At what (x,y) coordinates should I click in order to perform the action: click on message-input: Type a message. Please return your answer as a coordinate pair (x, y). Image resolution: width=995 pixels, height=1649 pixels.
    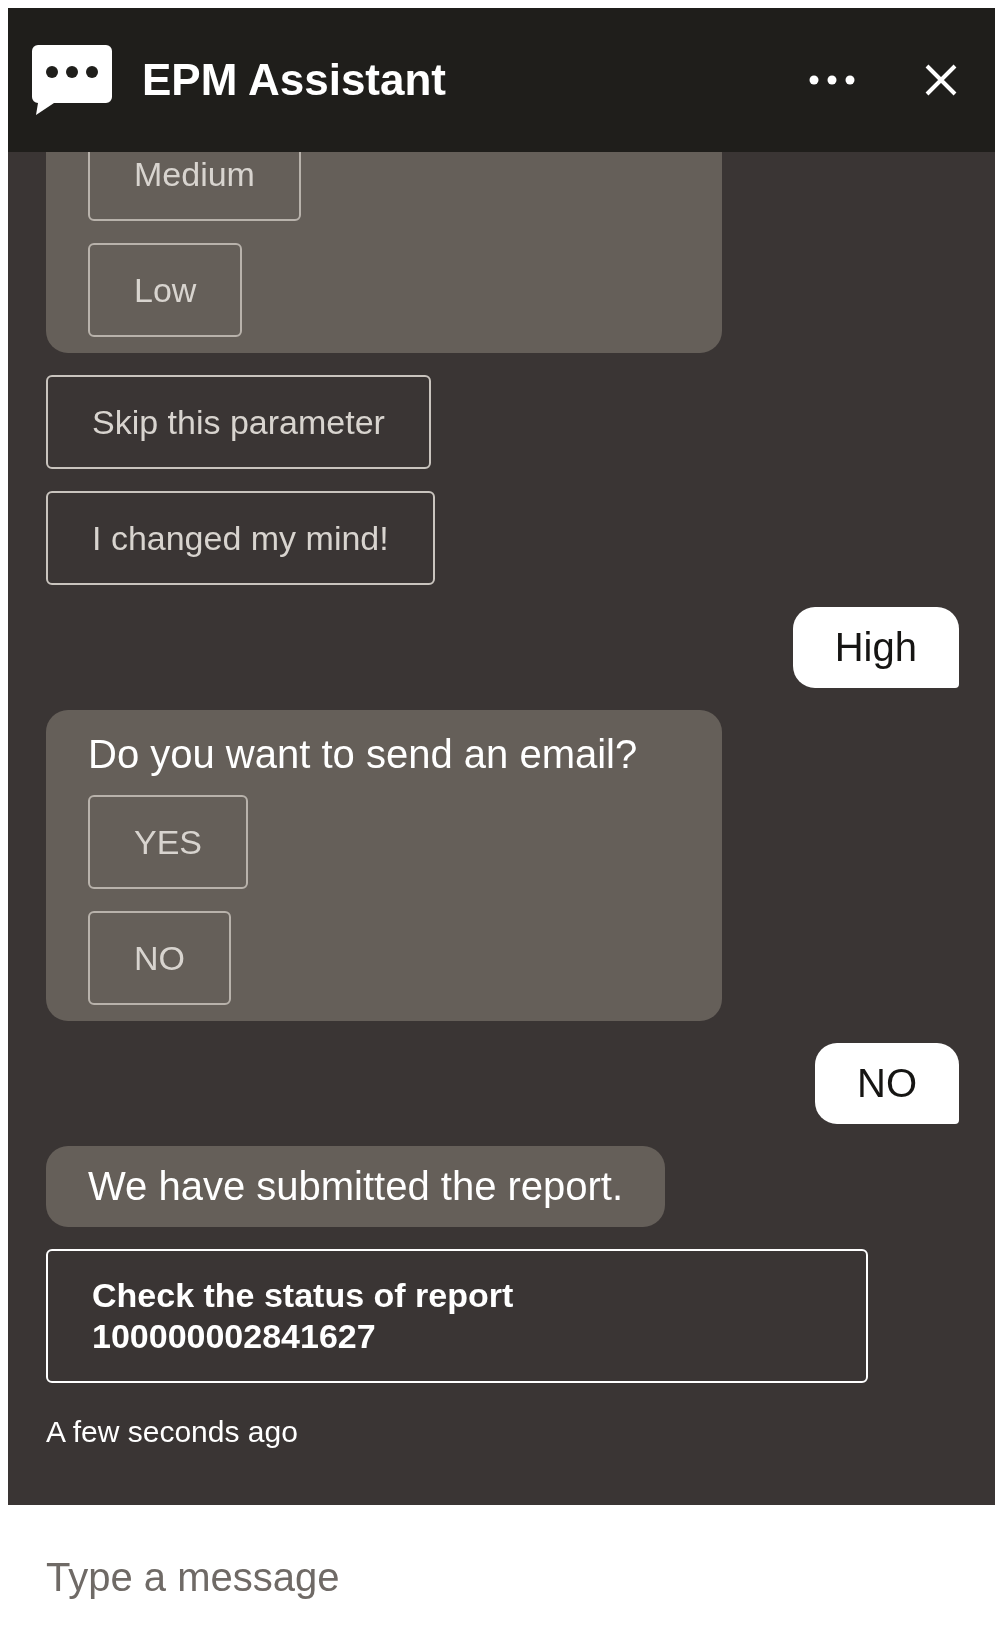
    Looking at the image, I should click on (446, 1577).